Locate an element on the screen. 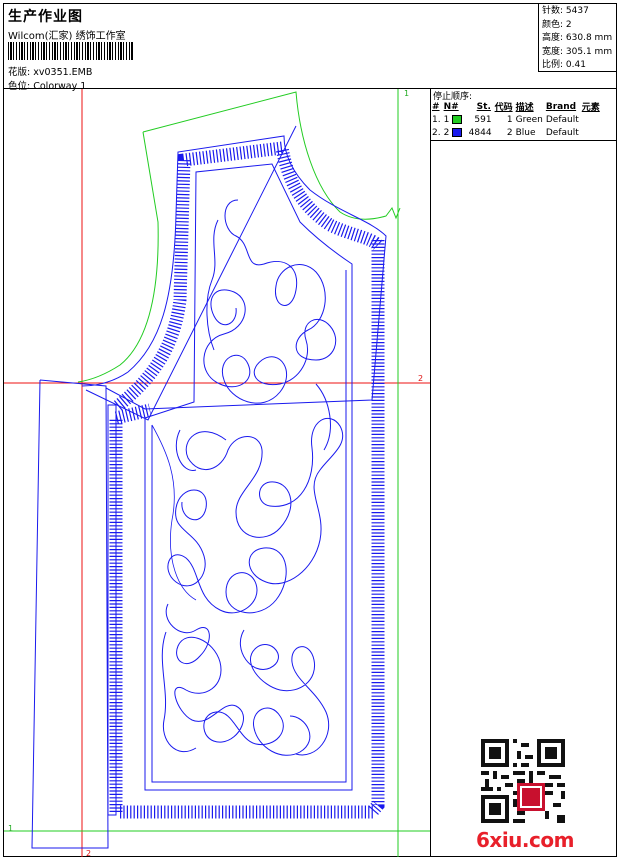  blue-satin-neck is located at coordinates (248, 276).